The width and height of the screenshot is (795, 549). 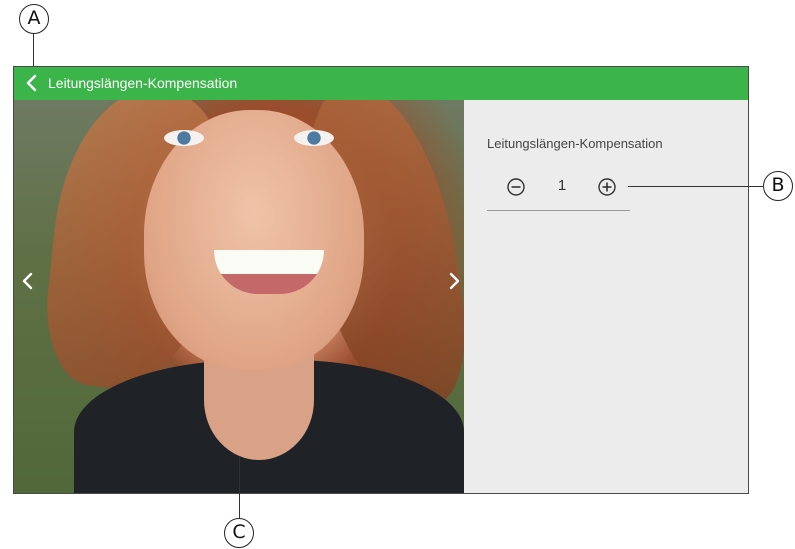 I want to click on callout-b: B, so click(x=778, y=186).